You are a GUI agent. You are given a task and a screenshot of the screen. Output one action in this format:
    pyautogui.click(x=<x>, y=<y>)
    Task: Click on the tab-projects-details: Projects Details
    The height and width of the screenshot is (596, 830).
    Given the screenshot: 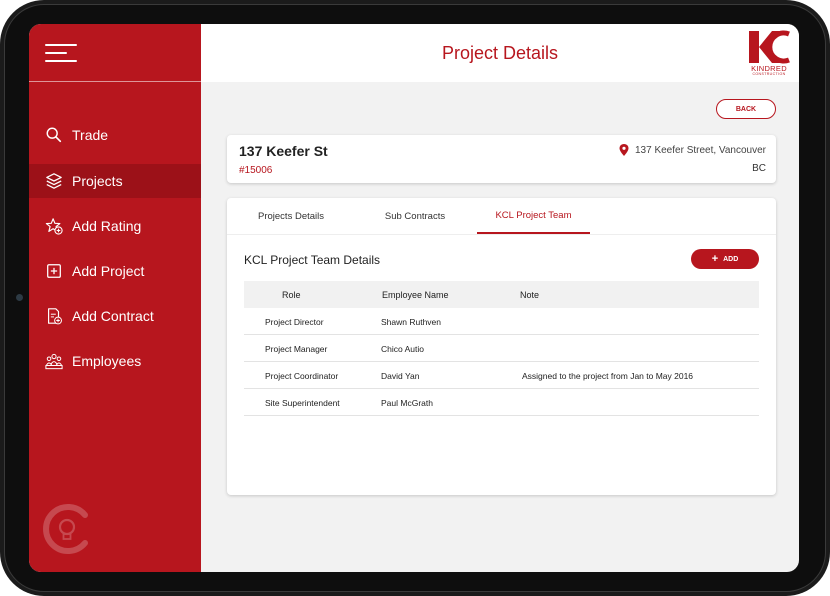 What is the action you would take?
    pyautogui.click(x=291, y=216)
    